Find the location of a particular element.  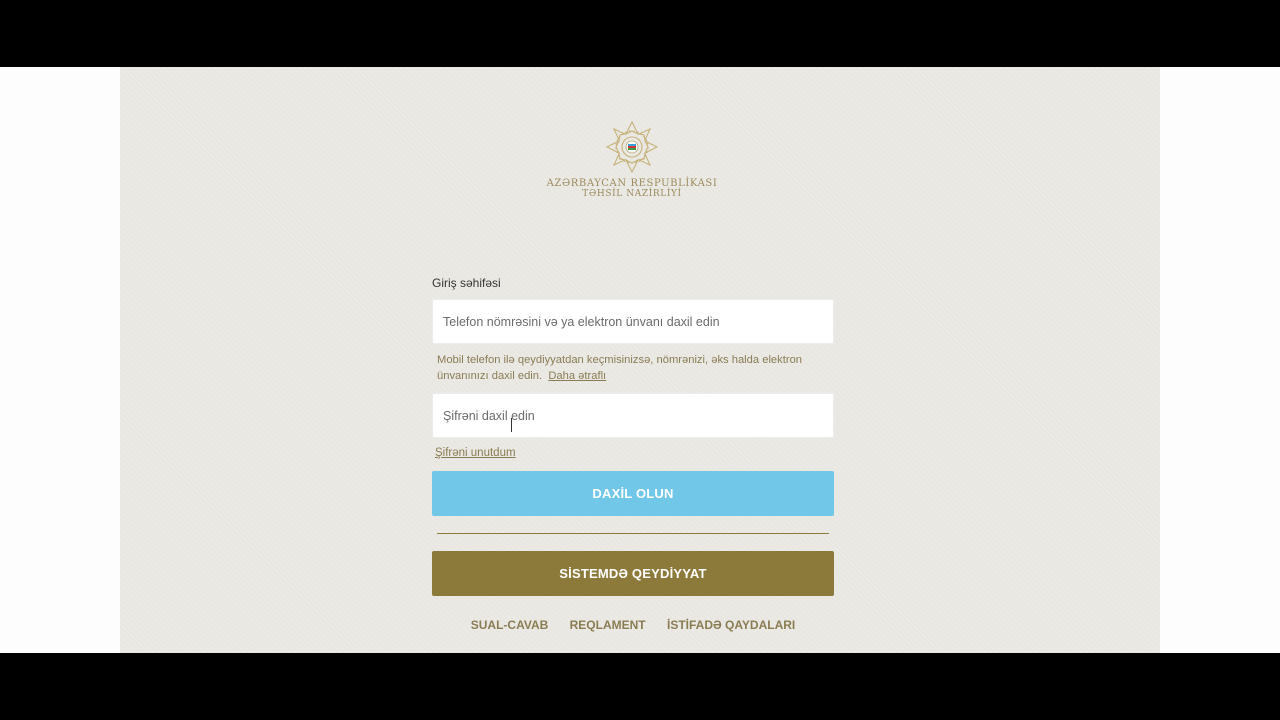

register-button: SİSTEMDƏ QEYDİYYAT is located at coordinates (633, 573).